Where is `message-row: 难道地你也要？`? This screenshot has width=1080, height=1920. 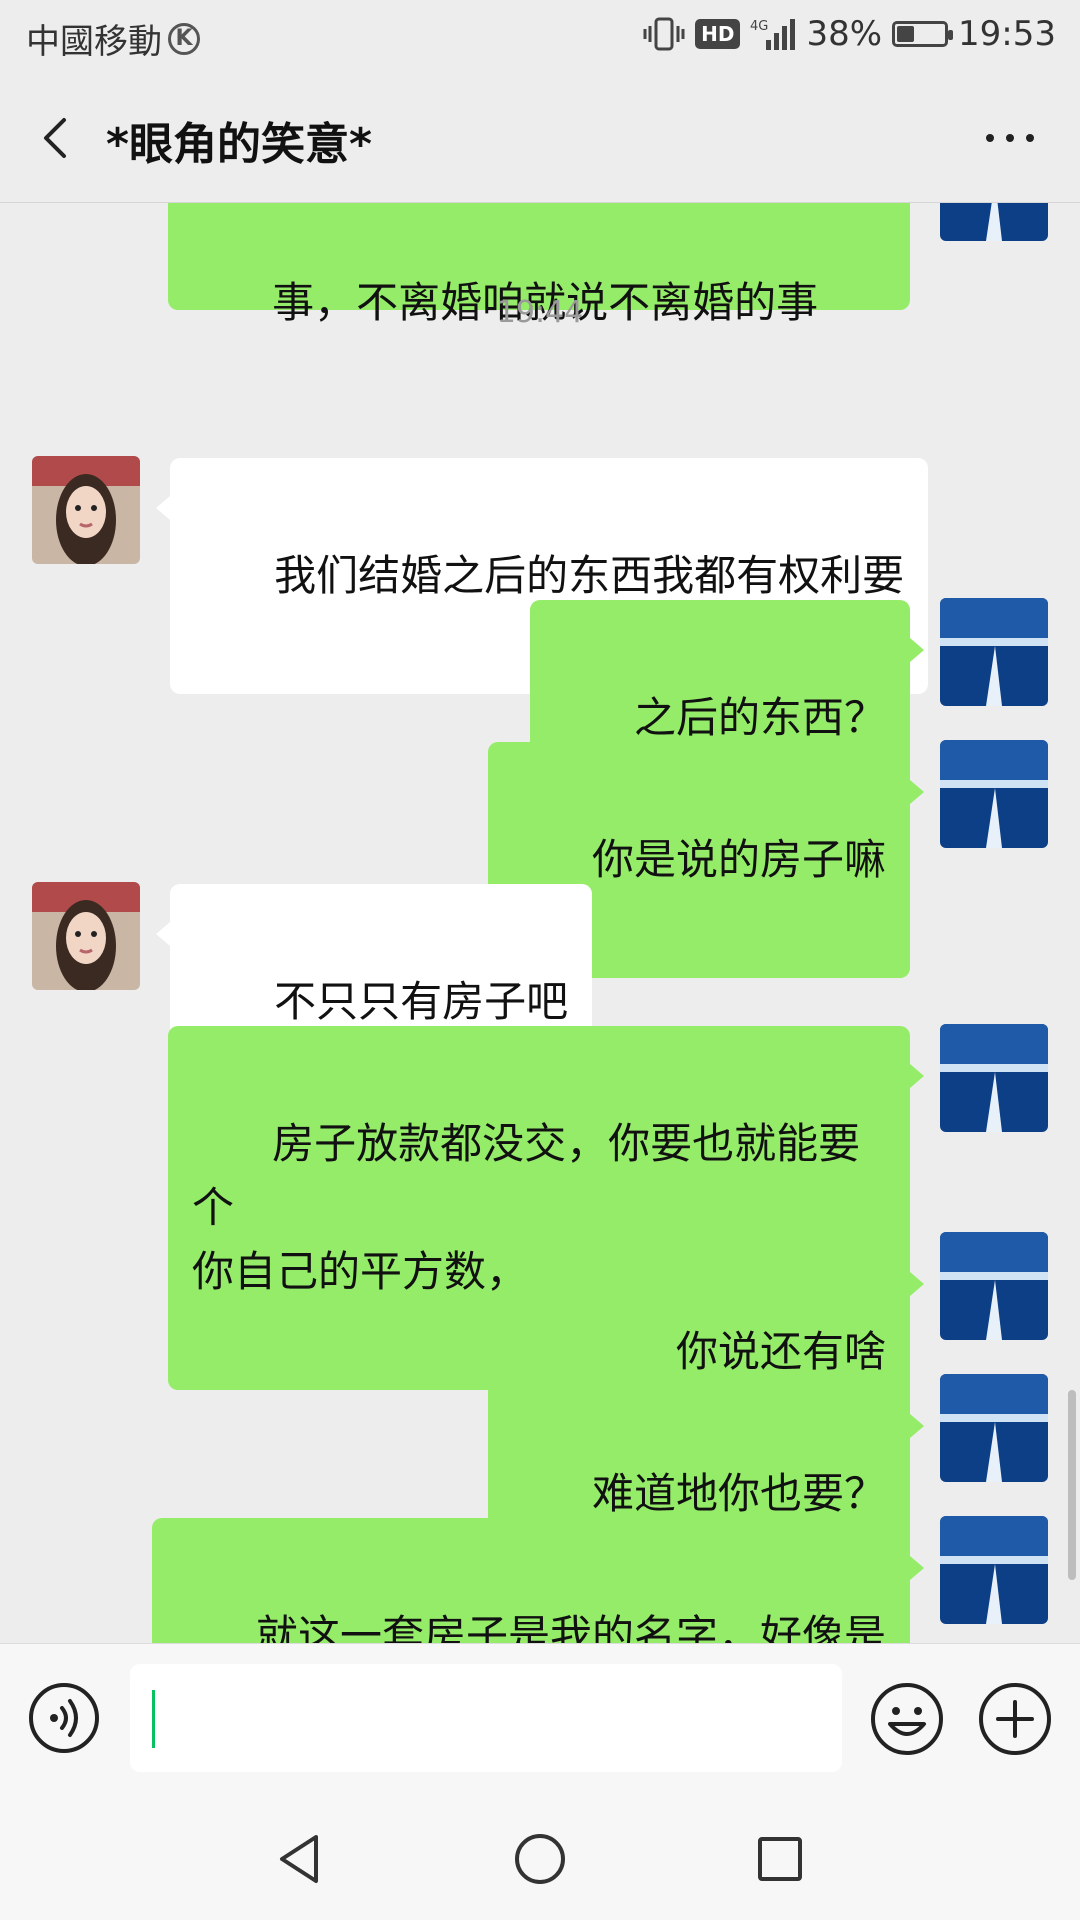
message-row: 难道地你也要？ is located at coordinates (540, 1493).